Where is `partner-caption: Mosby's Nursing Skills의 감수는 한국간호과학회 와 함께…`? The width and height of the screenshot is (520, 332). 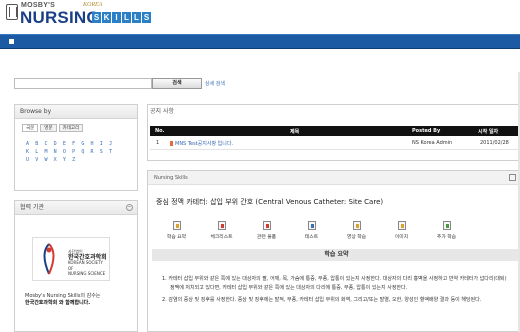
partner-caption: Mosby's Nursing Skills의 감수는 한국간호과학회 와 함께… is located at coordinates (80, 300).